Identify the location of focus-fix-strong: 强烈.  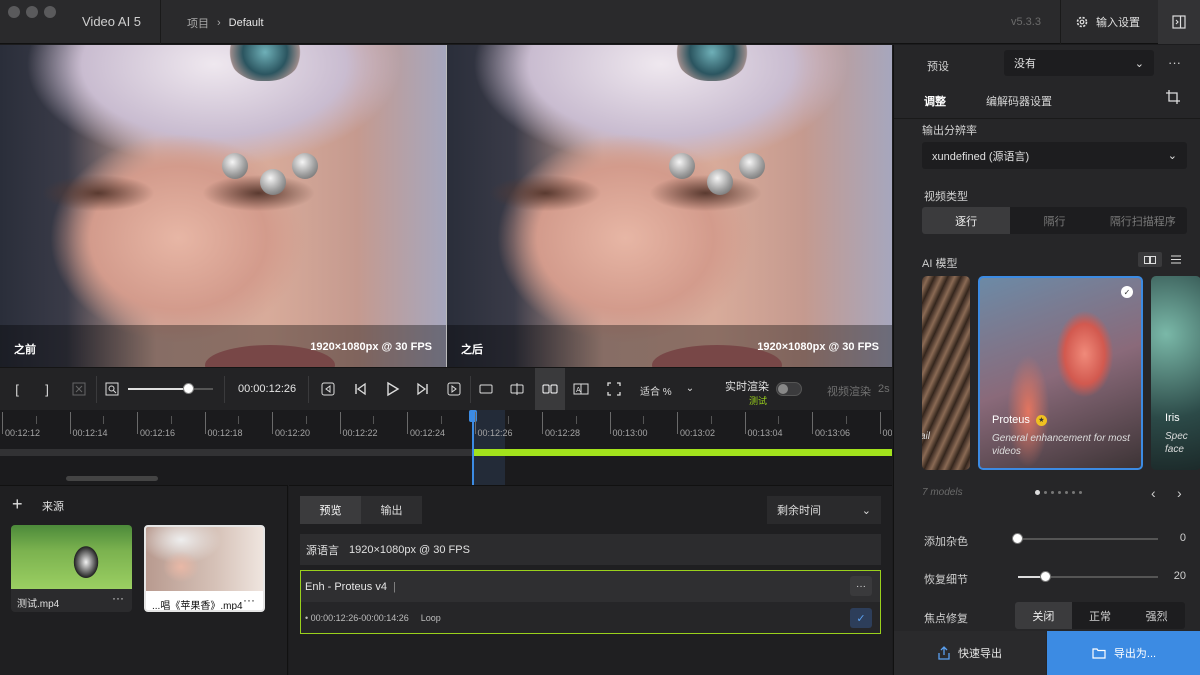
(1156, 615).